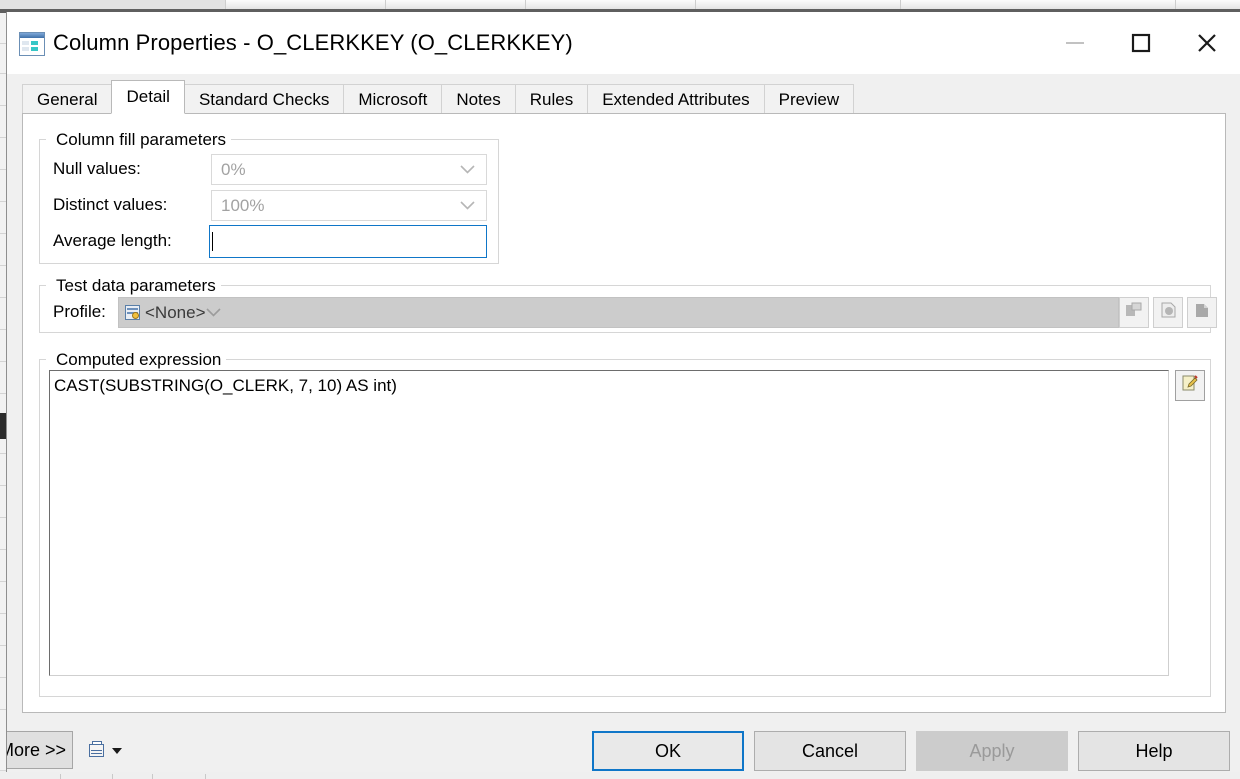 The width and height of the screenshot is (1240, 779). I want to click on apply-button: Apply, so click(992, 751).